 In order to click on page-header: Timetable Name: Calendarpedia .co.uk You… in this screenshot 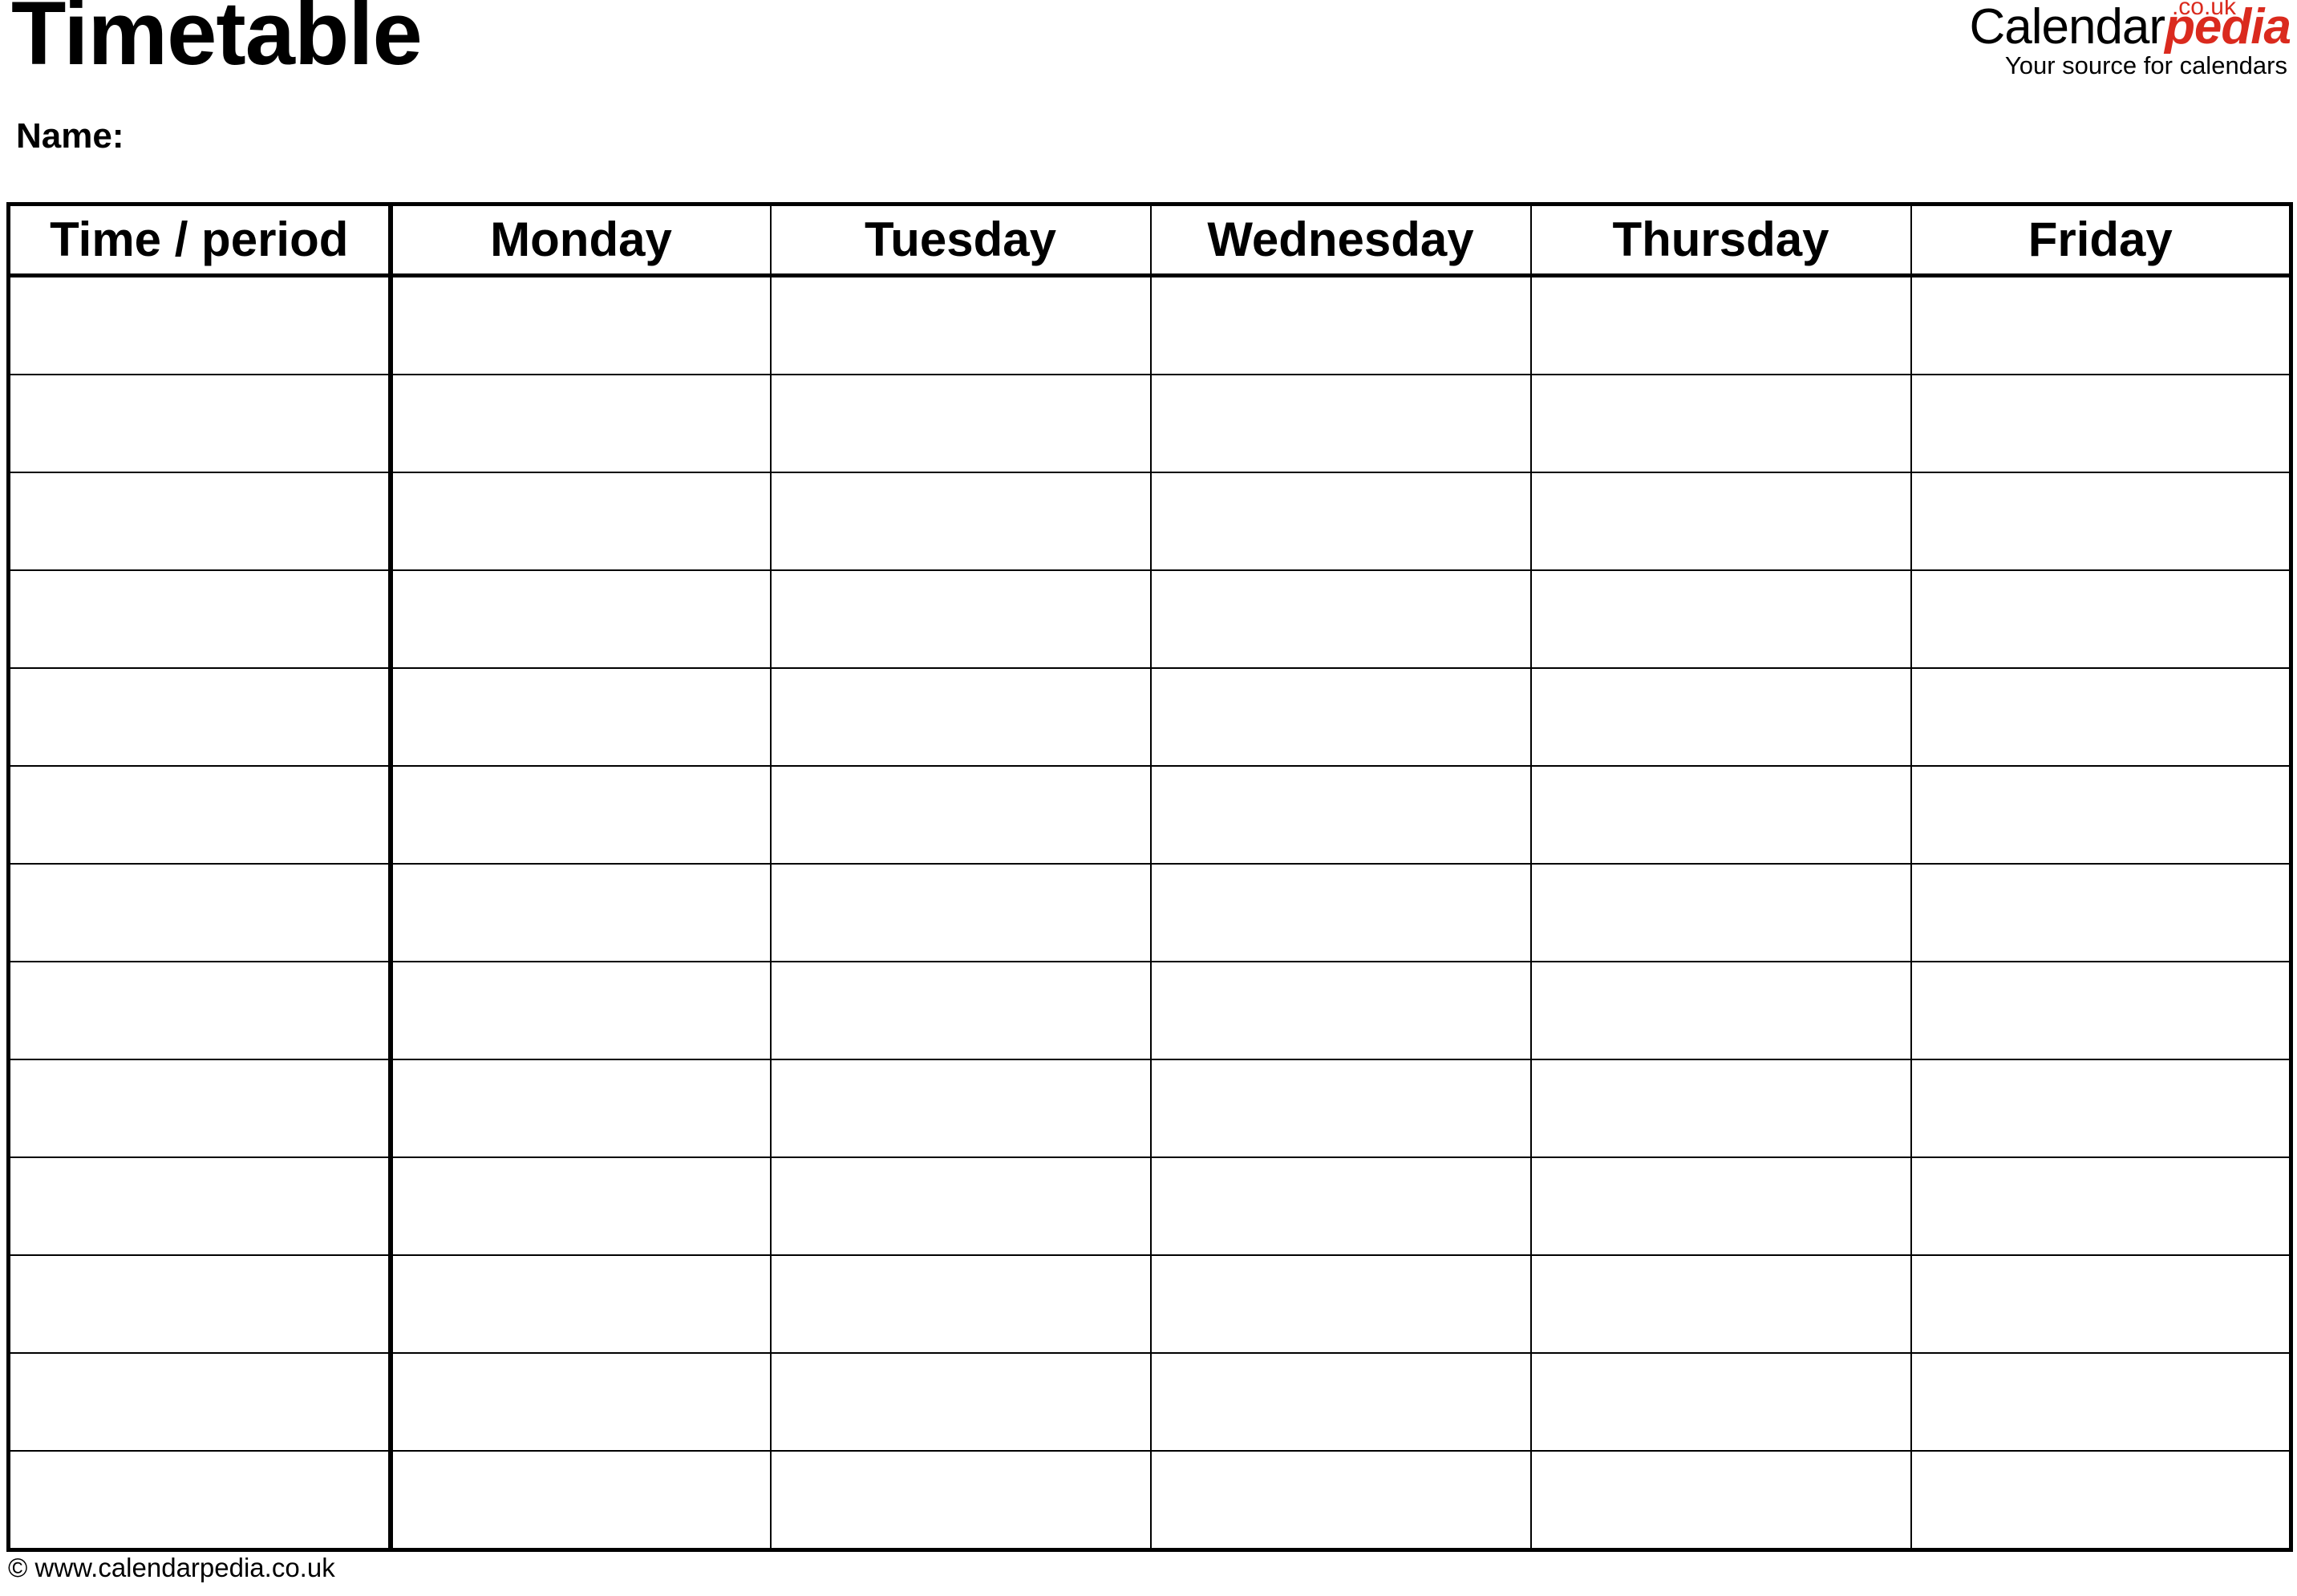, I will do `click(1148, 101)`.